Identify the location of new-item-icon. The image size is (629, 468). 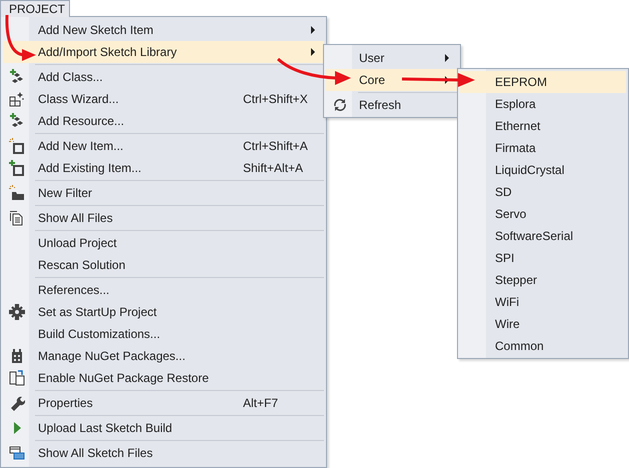
(17, 146).